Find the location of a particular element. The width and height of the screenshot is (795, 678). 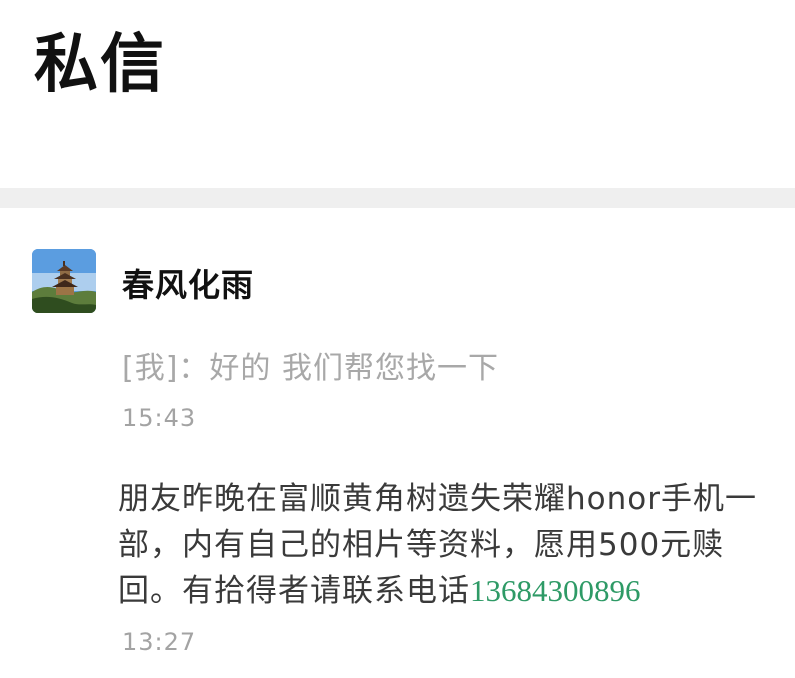

sender-name: 春风化雨 is located at coordinates (188, 285).